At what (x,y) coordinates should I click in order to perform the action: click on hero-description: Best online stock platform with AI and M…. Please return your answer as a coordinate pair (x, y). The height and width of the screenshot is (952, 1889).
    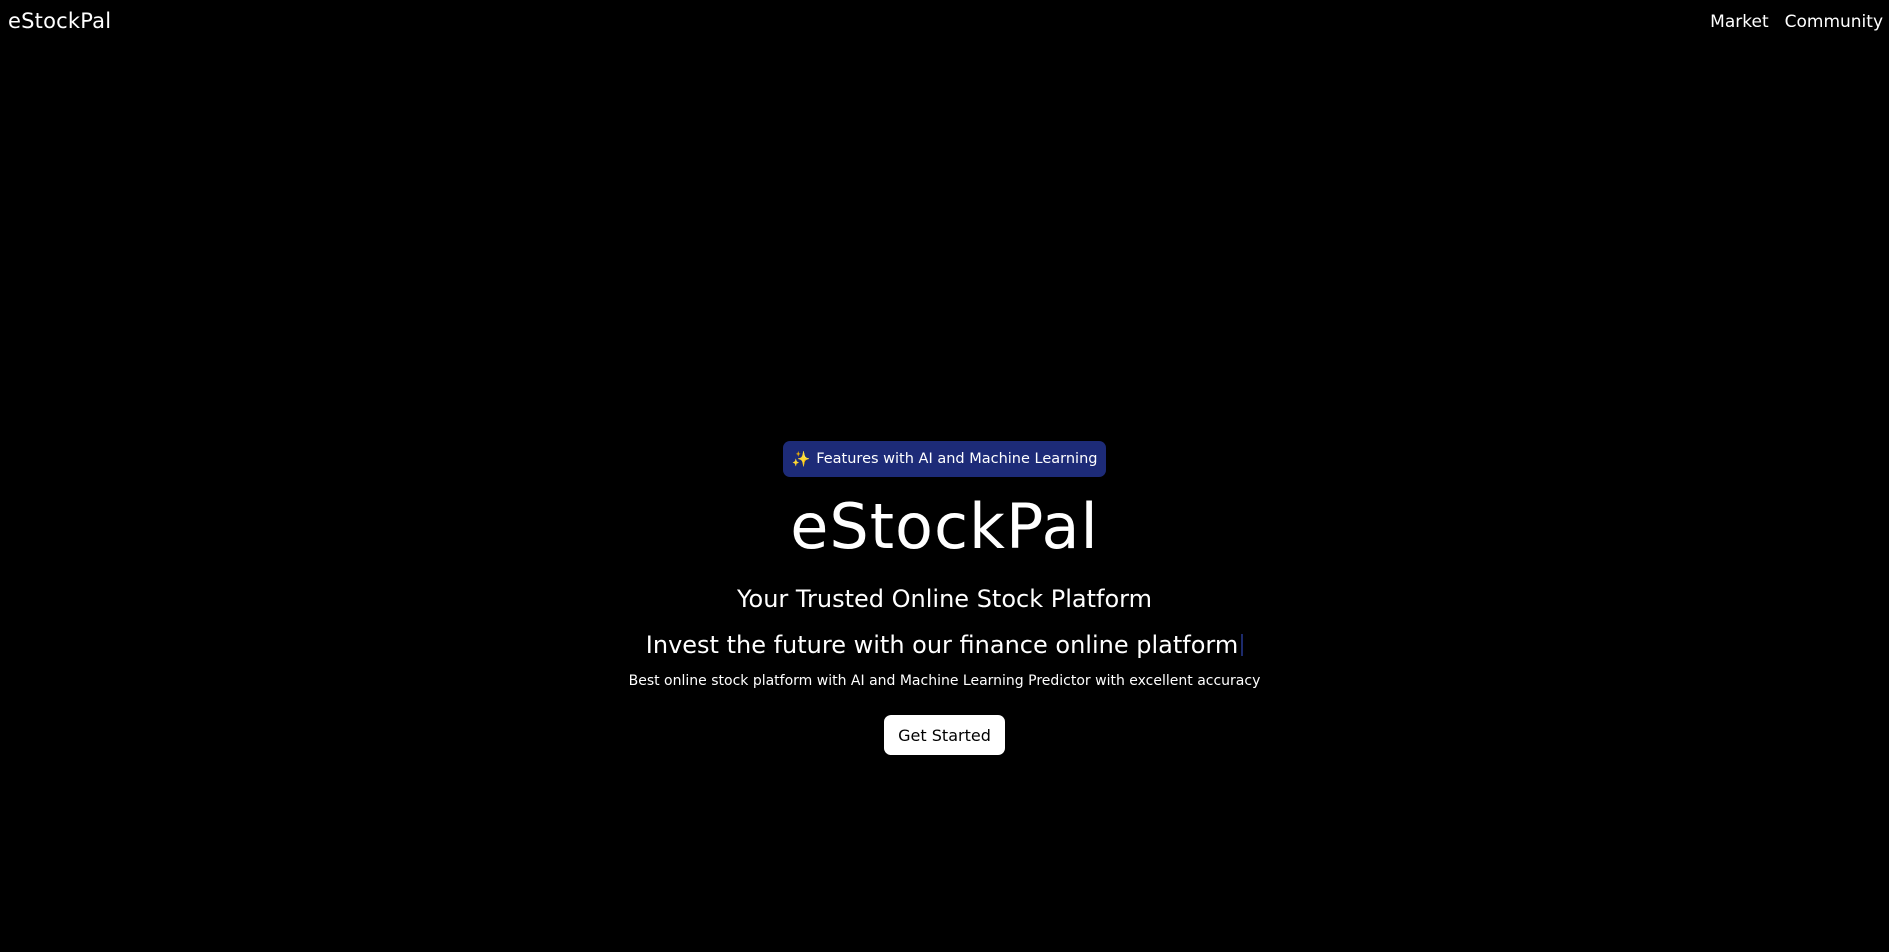
    Looking at the image, I should click on (944, 681).